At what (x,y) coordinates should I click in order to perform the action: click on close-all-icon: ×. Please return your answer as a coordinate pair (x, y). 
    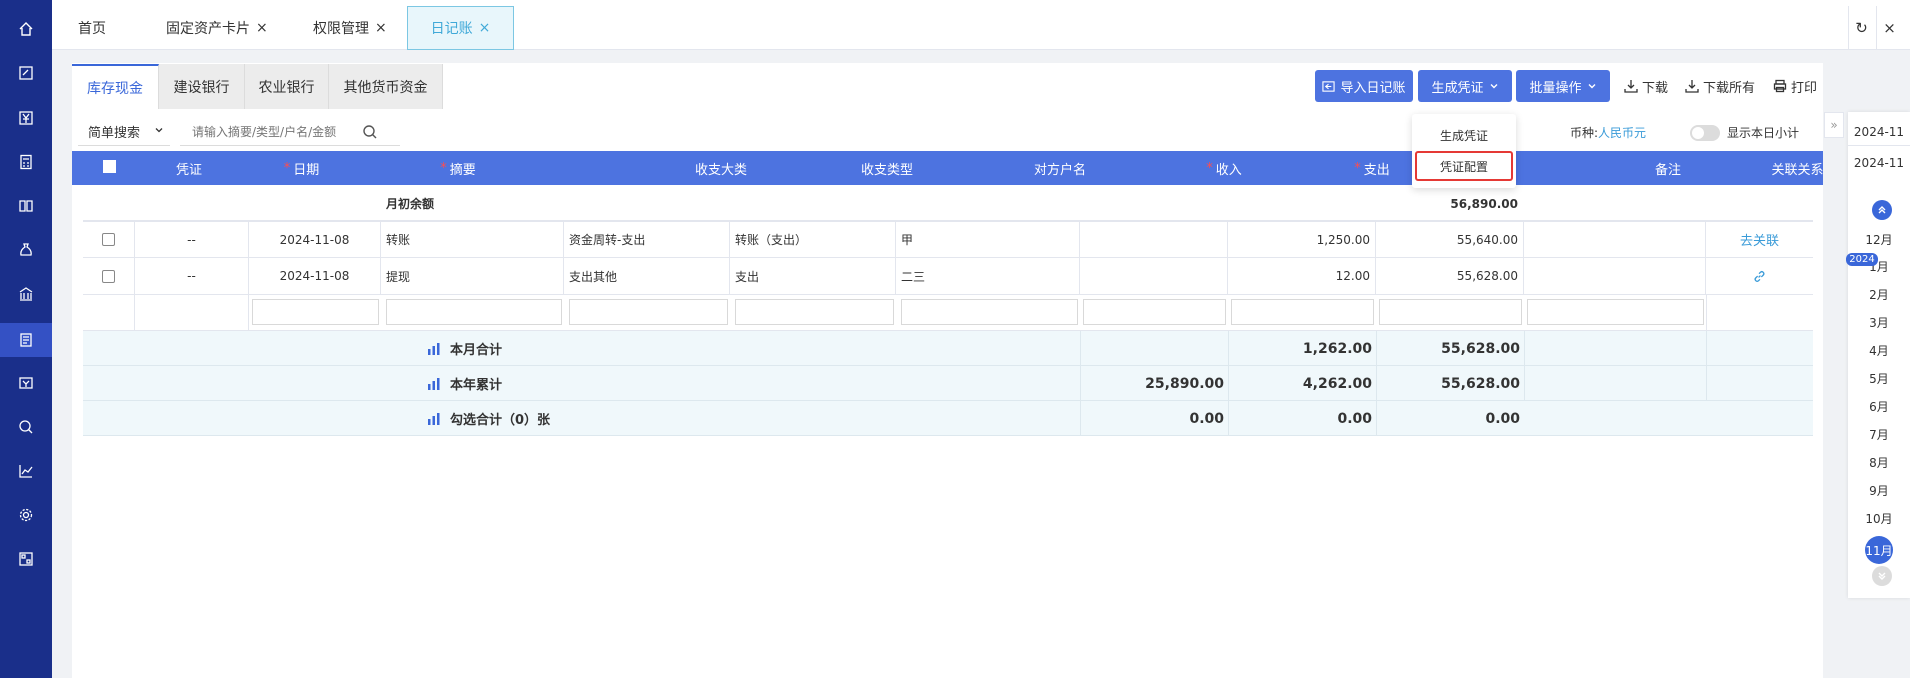
    Looking at the image, I should click on (1889, 28).